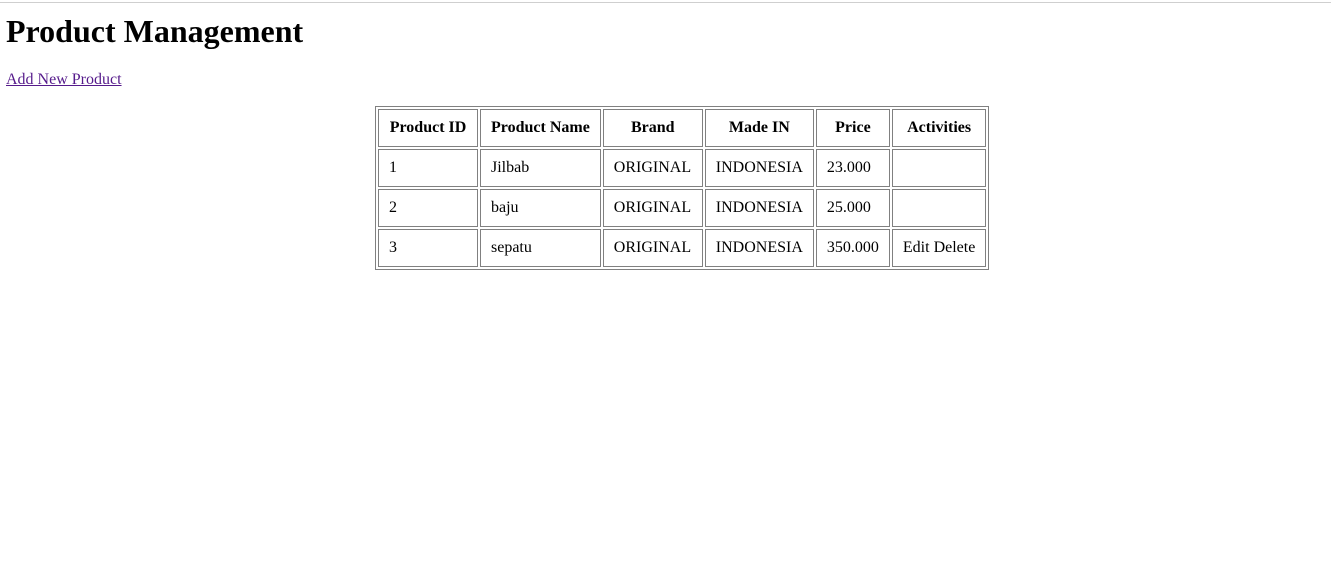  I want to click on cell-price: 23.000, so click(852, 168).